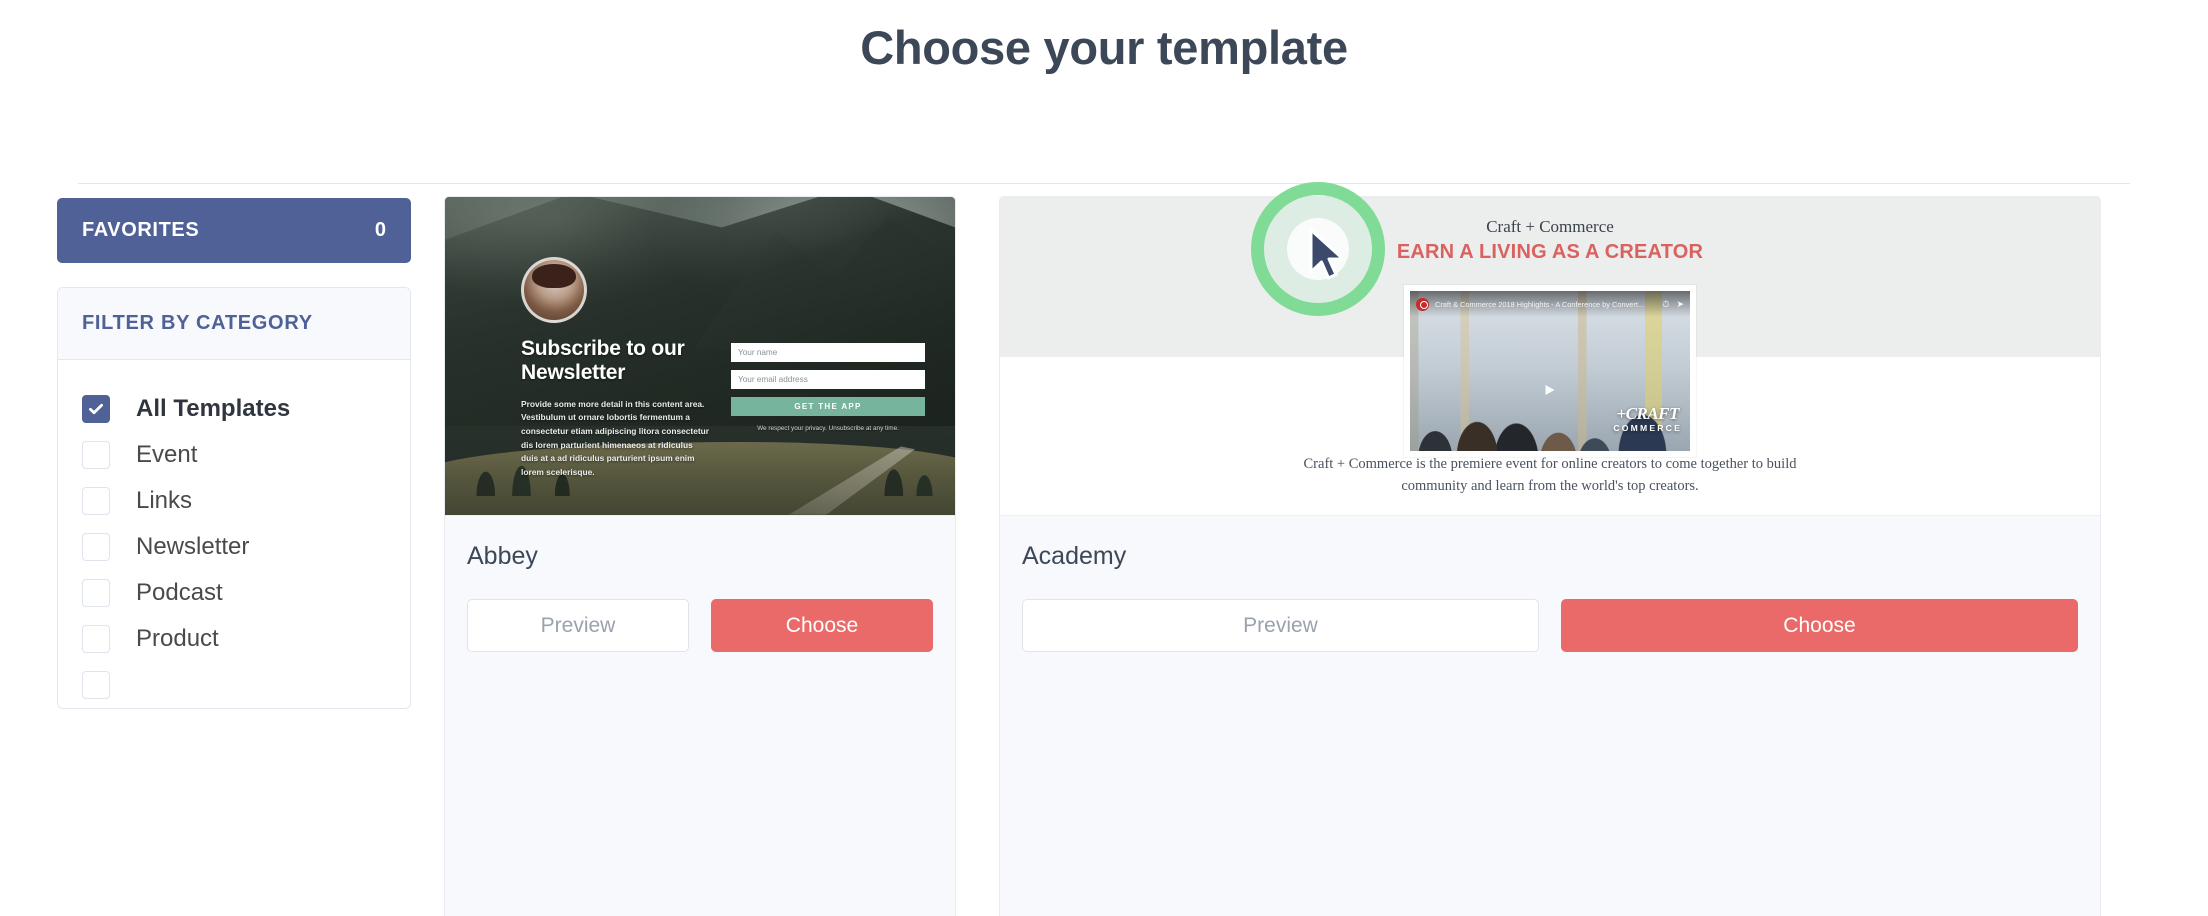 The width and height of the screenshot is (2208, 916). Describe the element at coordinates (96, 685) in the screenshot. I see `checkbox-next-partial` at that location.